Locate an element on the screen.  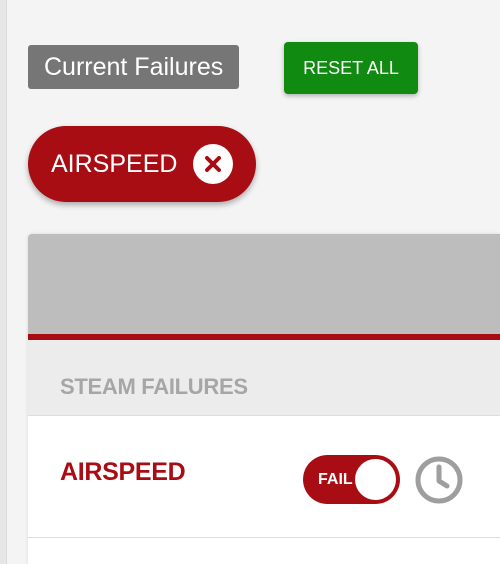
fail-toggle: FAIL is located at coordinates (351, 479).